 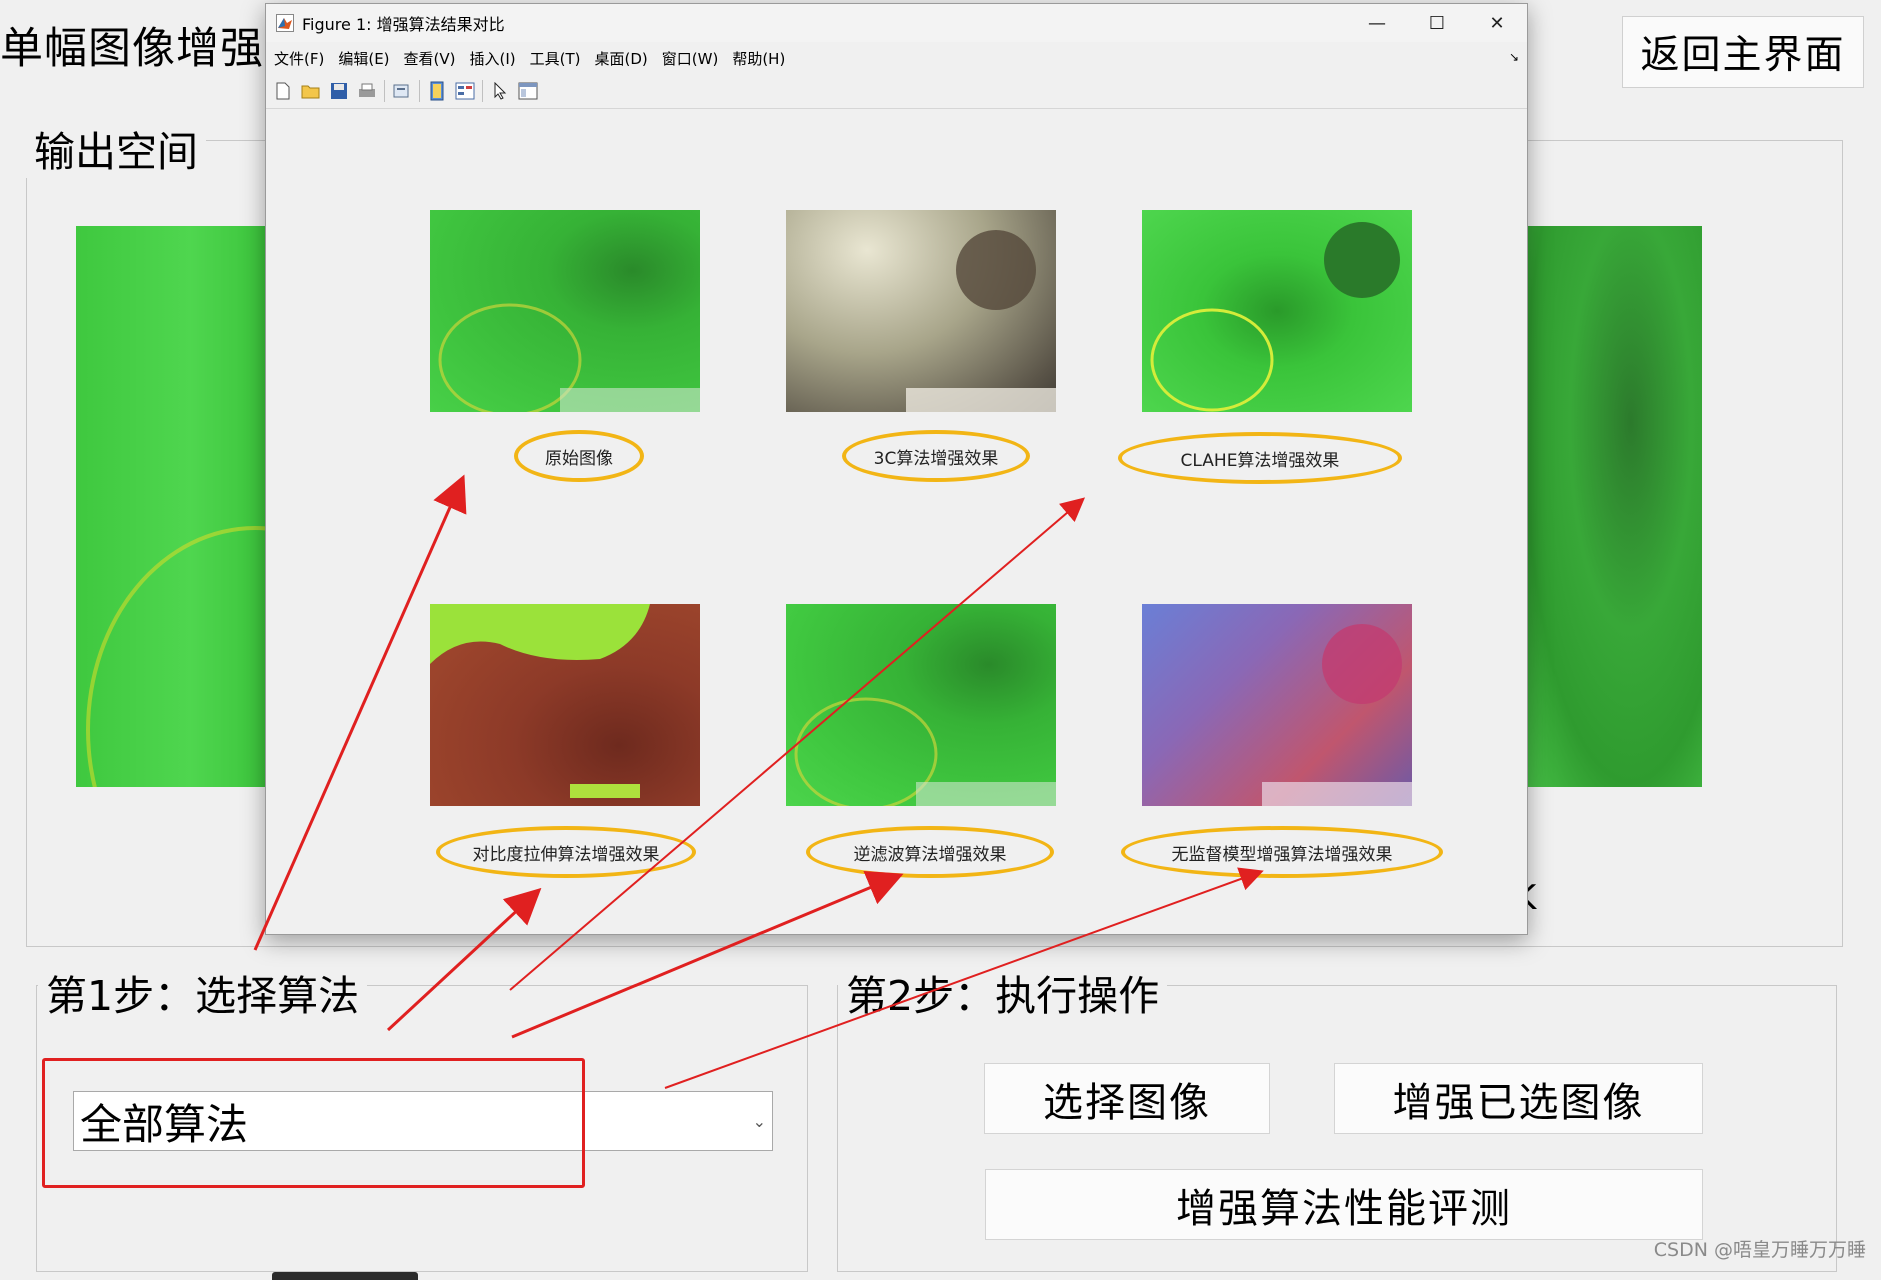 What do you see at coordinates (1518, 1098) in the screenshot?
I see `enhance-selected-button: 增强已选图像` at bounding box center [1518, 1098].